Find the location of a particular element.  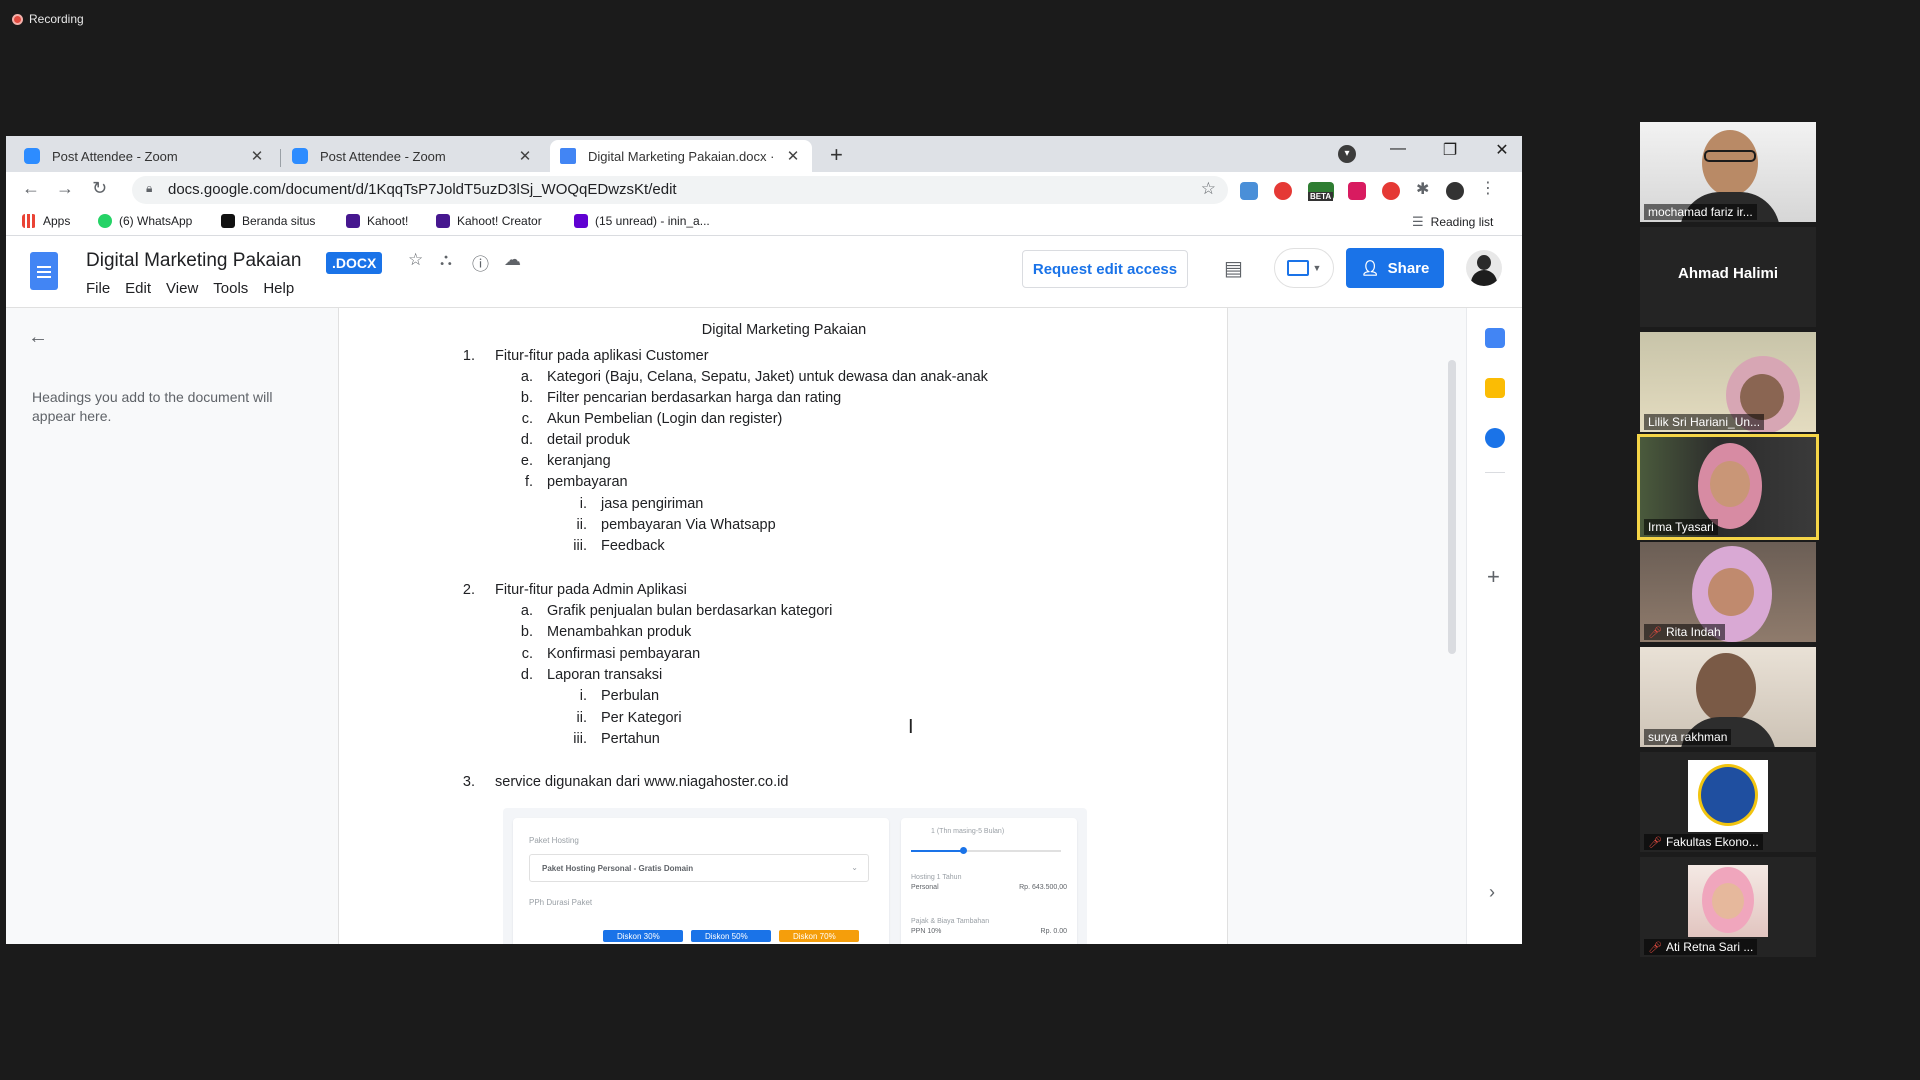

forward-icon: → is located at coordinates (65, 188).